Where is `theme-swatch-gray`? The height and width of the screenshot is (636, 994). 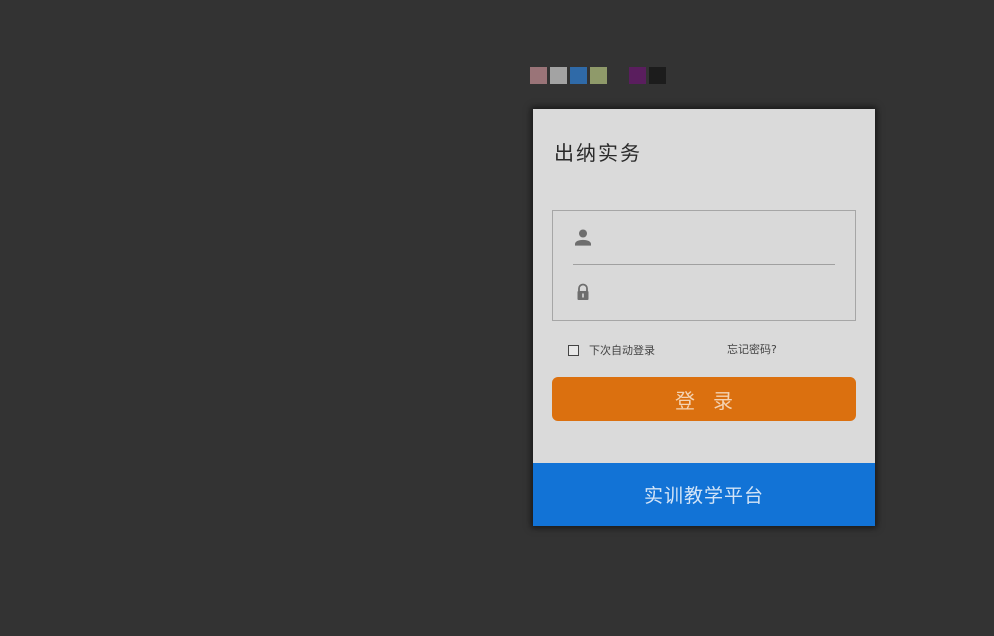
theme-swatch-gray is located at coordinates (558, 75).